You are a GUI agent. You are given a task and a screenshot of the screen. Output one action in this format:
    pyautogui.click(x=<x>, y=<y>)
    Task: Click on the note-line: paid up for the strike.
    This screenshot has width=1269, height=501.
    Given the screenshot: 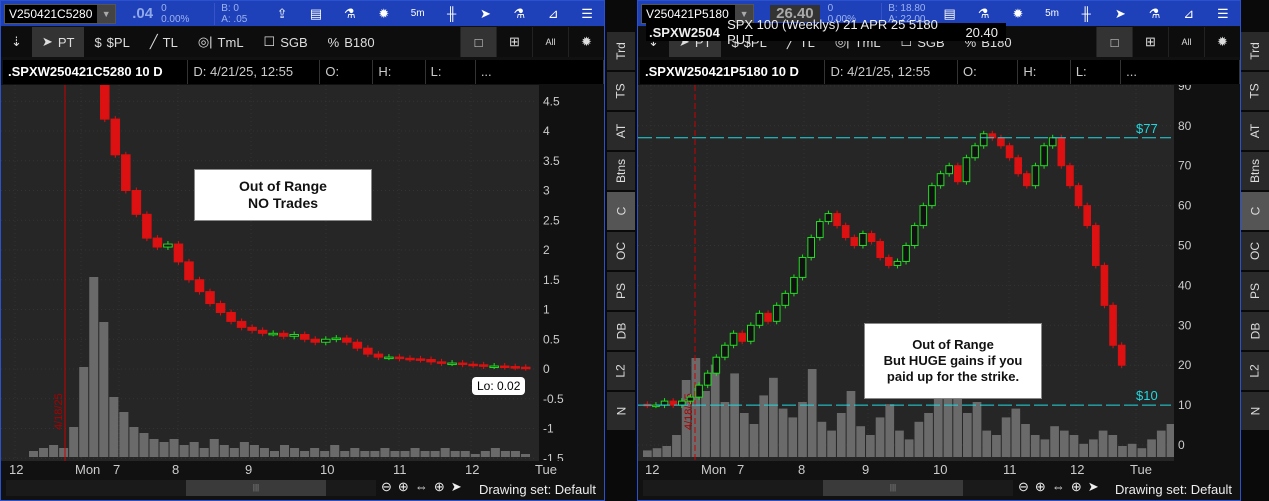 What is the action you would take?
    pyautogui.click(x=953, y=376)
    